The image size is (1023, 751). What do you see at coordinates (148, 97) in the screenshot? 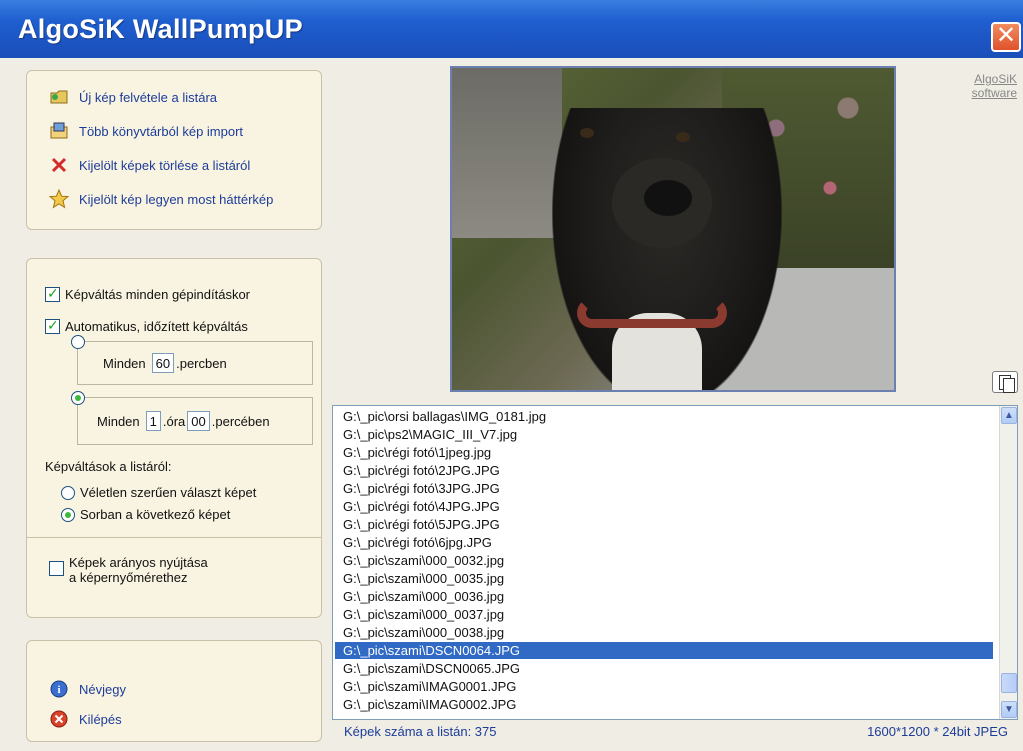
I see `add-image-label: Új kép felvétele a listára` at bounding box center [148, 97].